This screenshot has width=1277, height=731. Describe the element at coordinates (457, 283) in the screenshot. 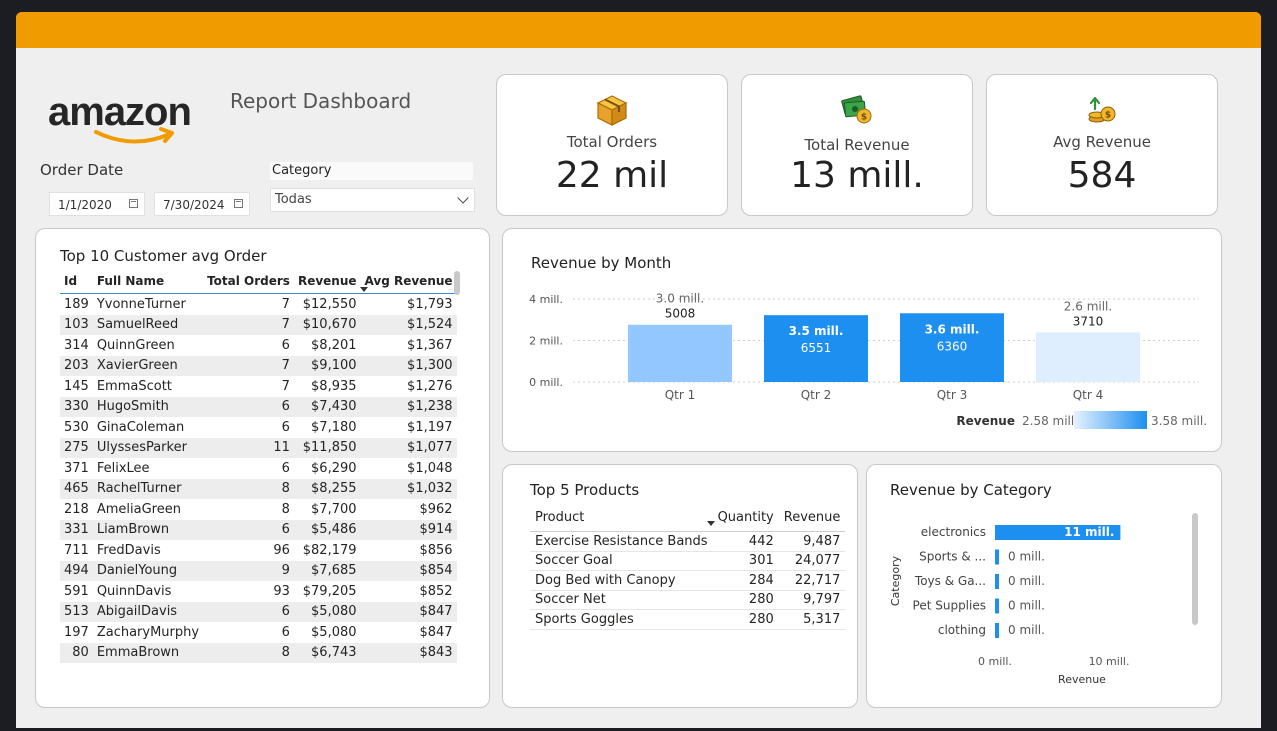

I see `table-scrollbar` at that location.